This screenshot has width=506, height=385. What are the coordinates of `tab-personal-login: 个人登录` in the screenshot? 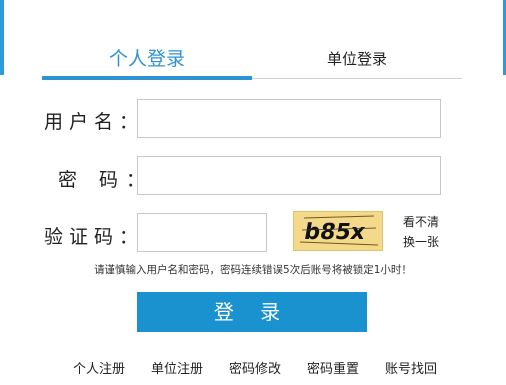 It's located at (147, 57).